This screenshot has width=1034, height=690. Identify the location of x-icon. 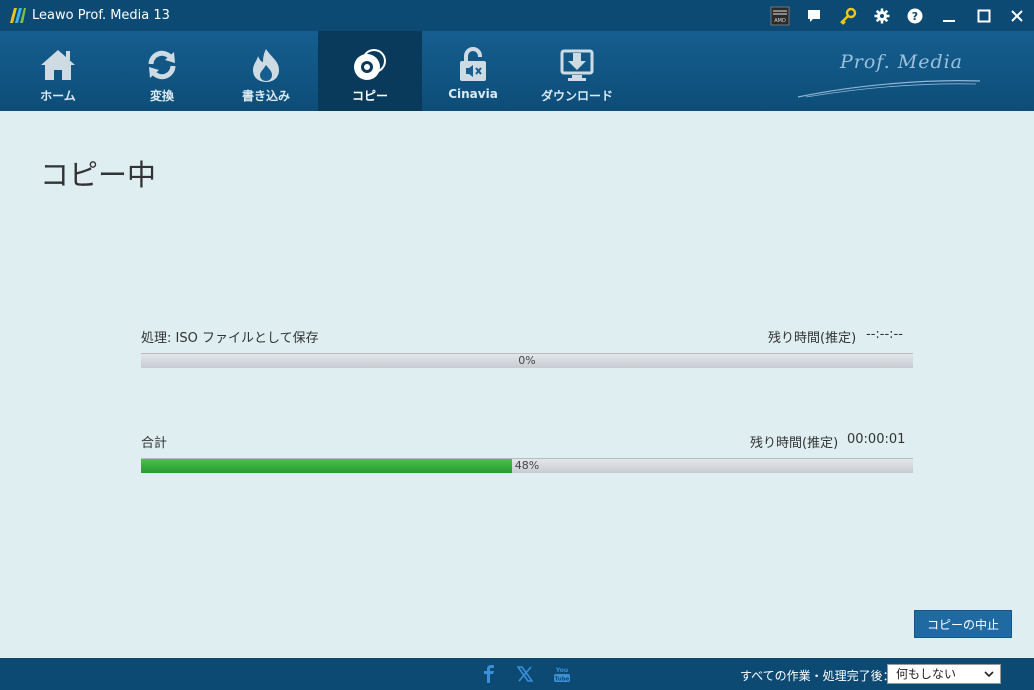
(525, 674).